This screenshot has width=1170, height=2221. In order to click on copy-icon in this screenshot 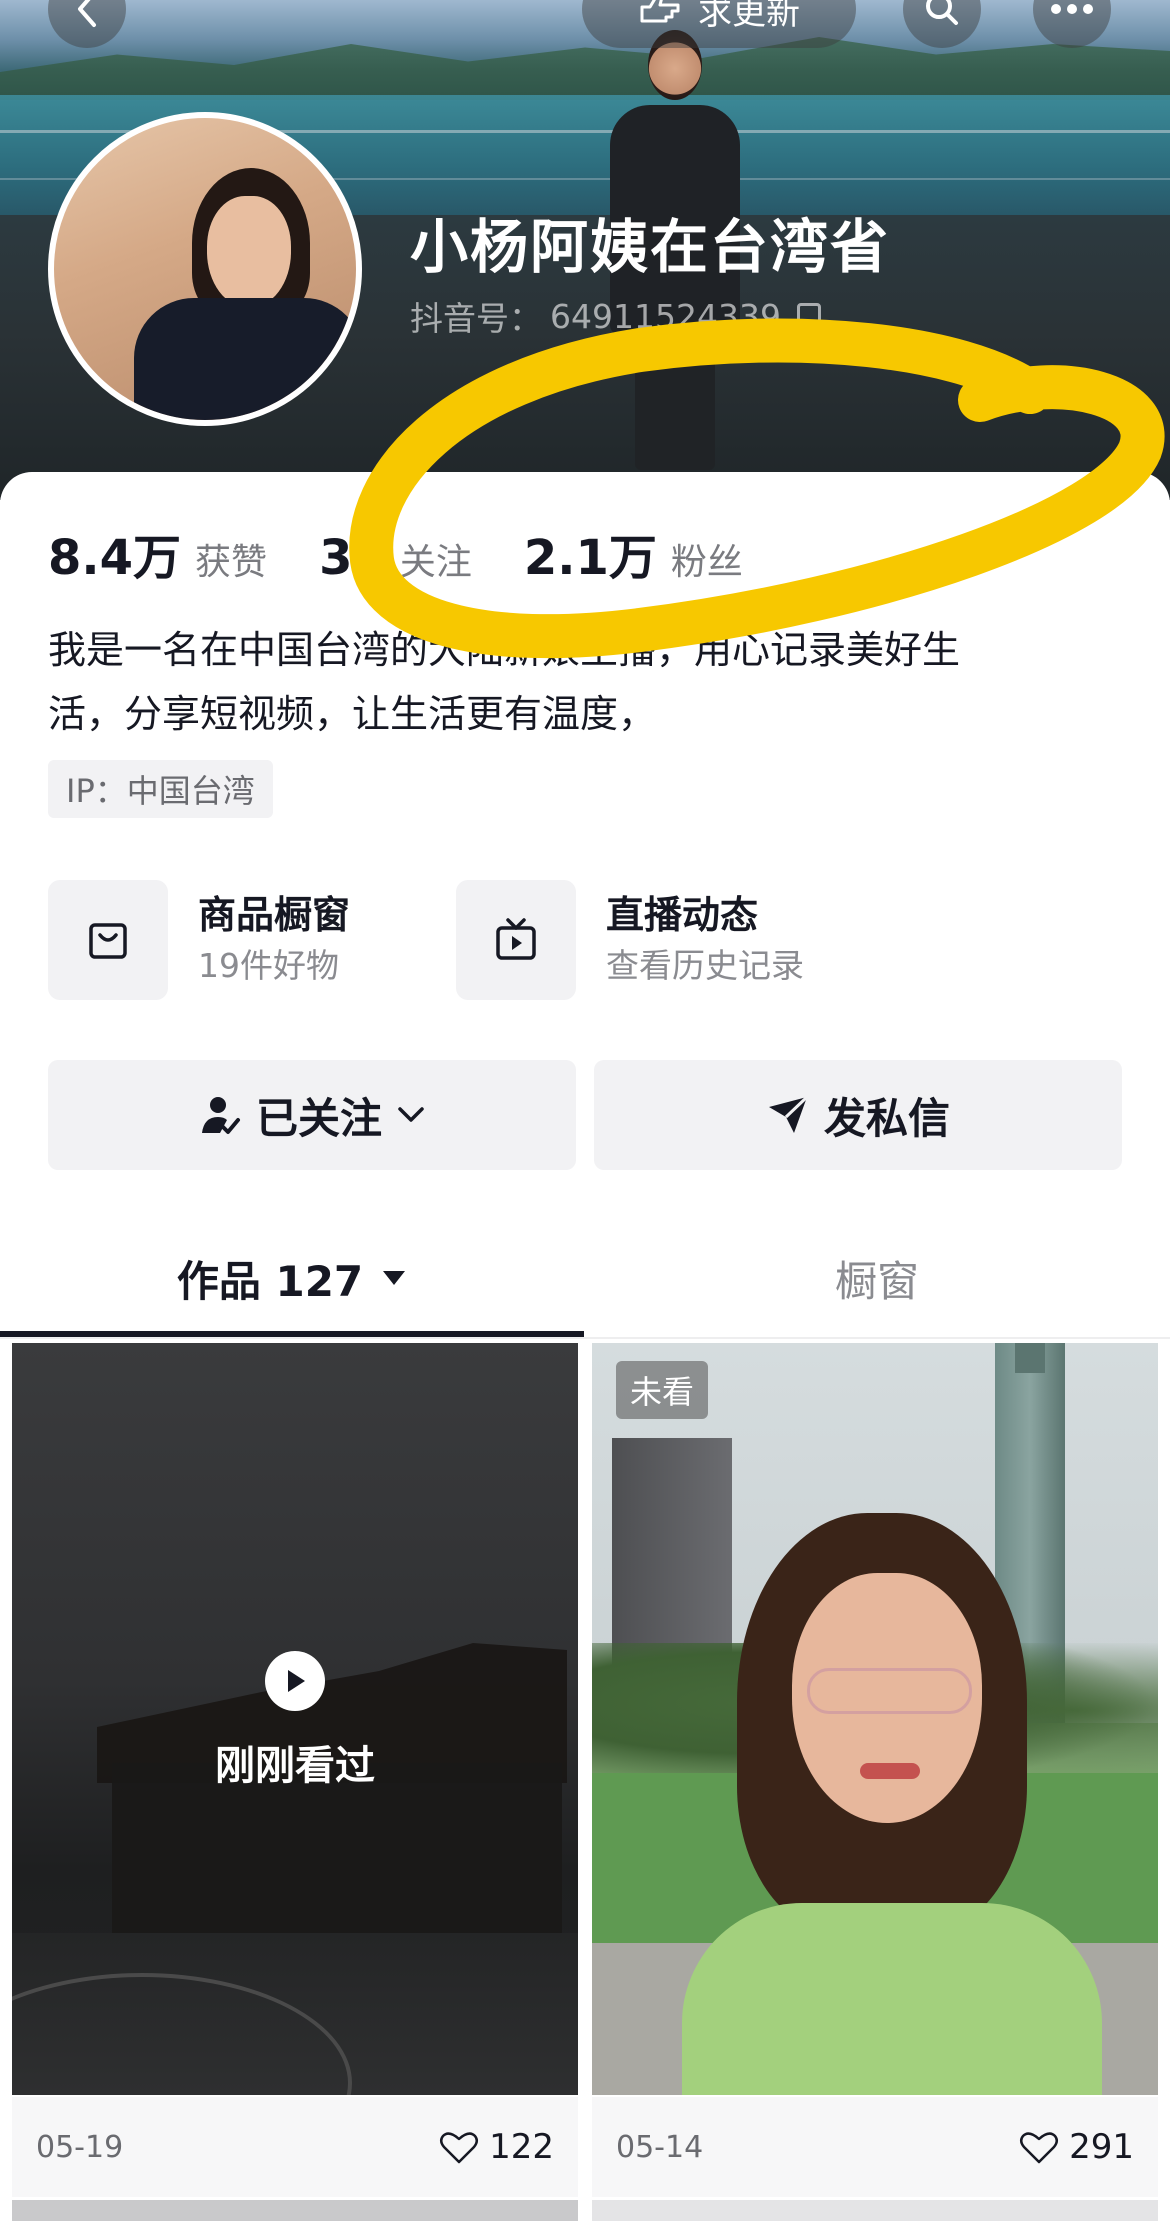, I will do `click(808, 316)`.